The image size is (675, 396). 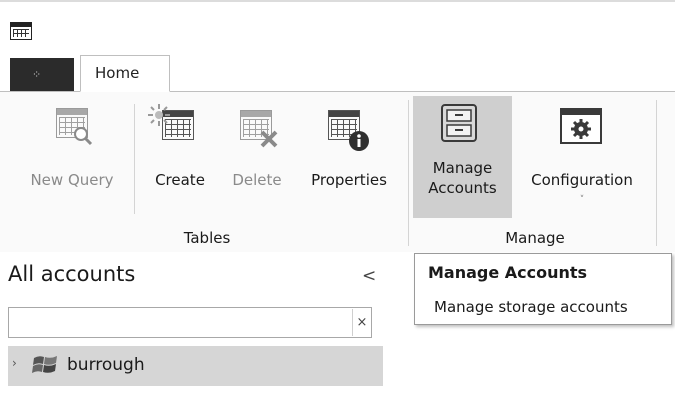 I want to click on tooltip-title: Manage Accounts, so click(x=508, y=272).